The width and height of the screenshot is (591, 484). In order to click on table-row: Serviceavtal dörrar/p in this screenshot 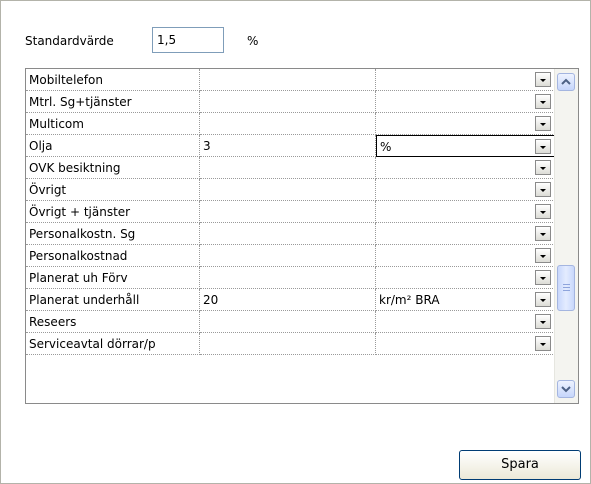, I will do `click(290, 344)`.